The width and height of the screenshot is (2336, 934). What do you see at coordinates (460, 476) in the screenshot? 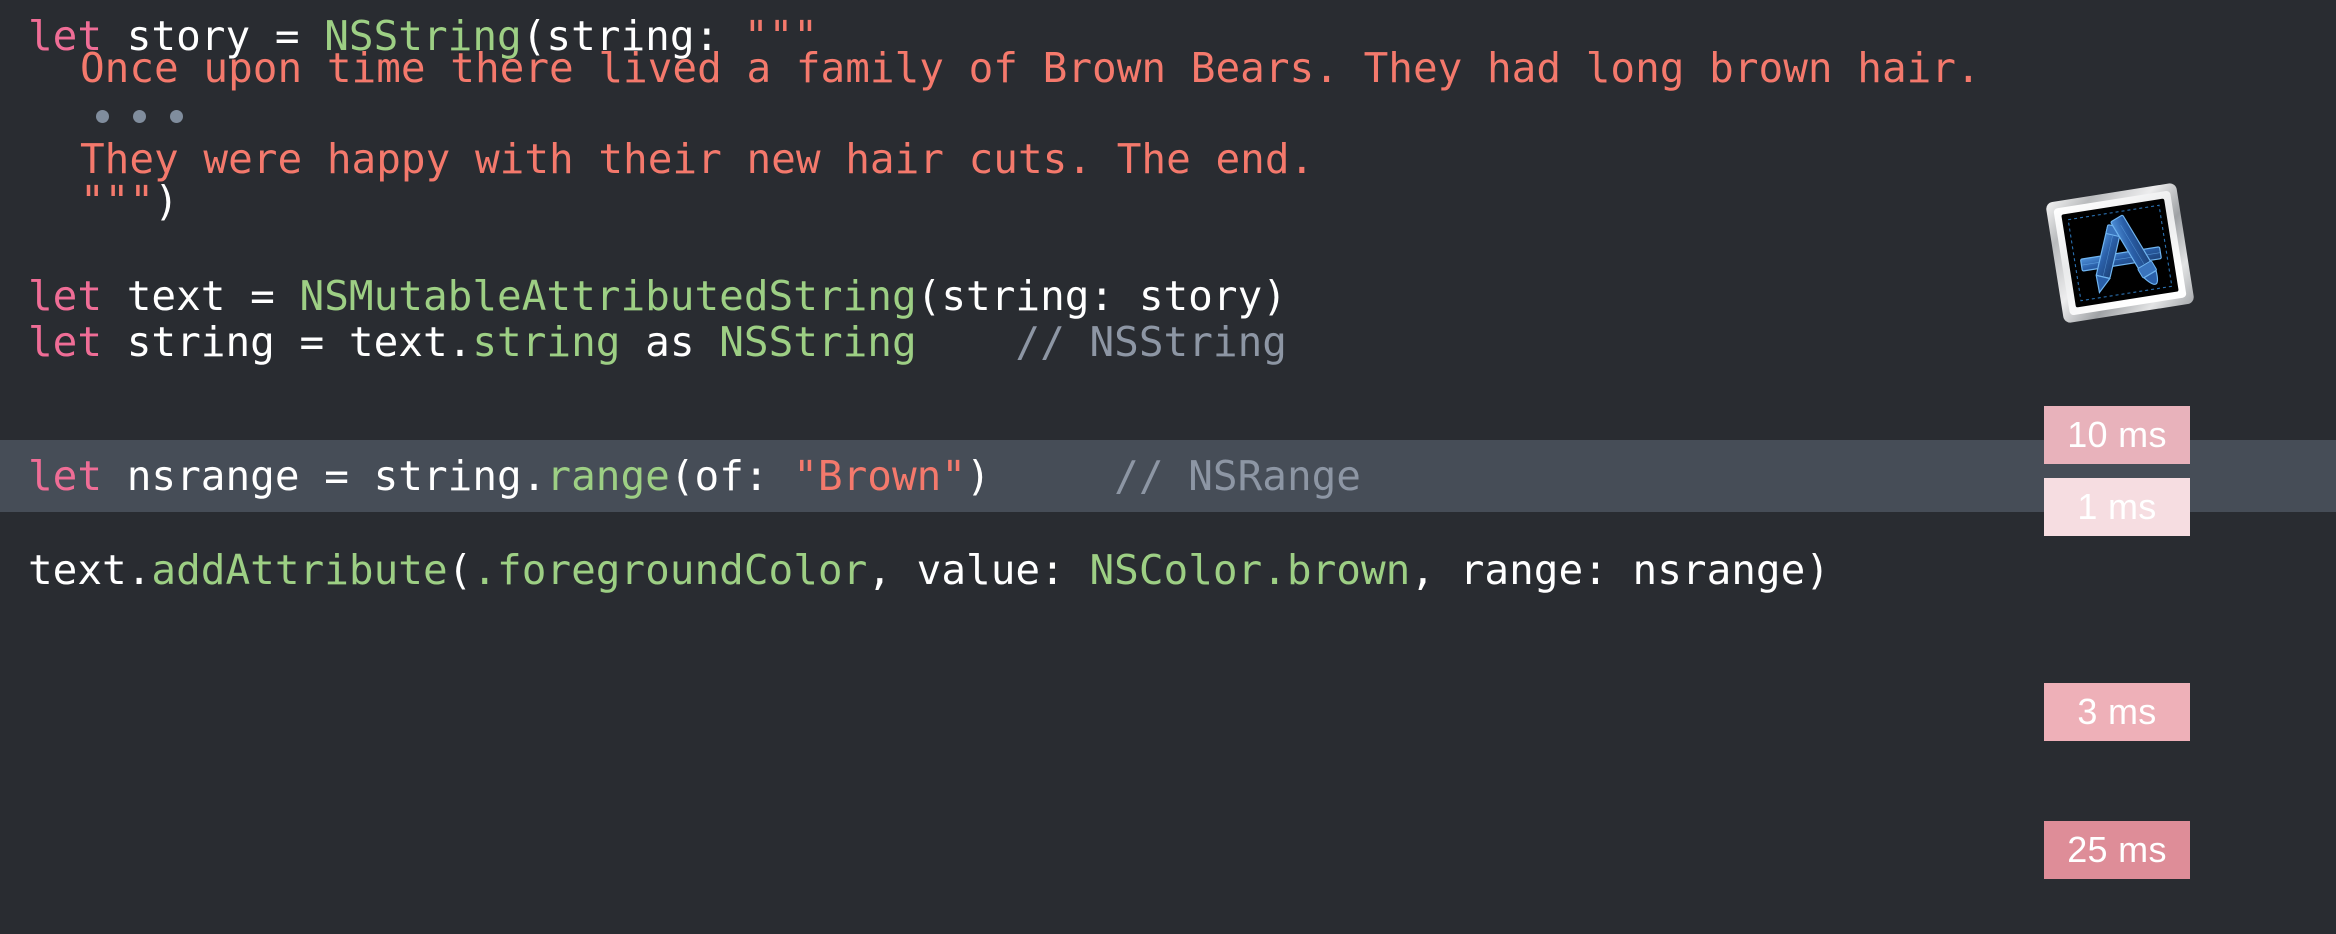
I see `token-receiver-string: string.` at bounding box center [460, 476].